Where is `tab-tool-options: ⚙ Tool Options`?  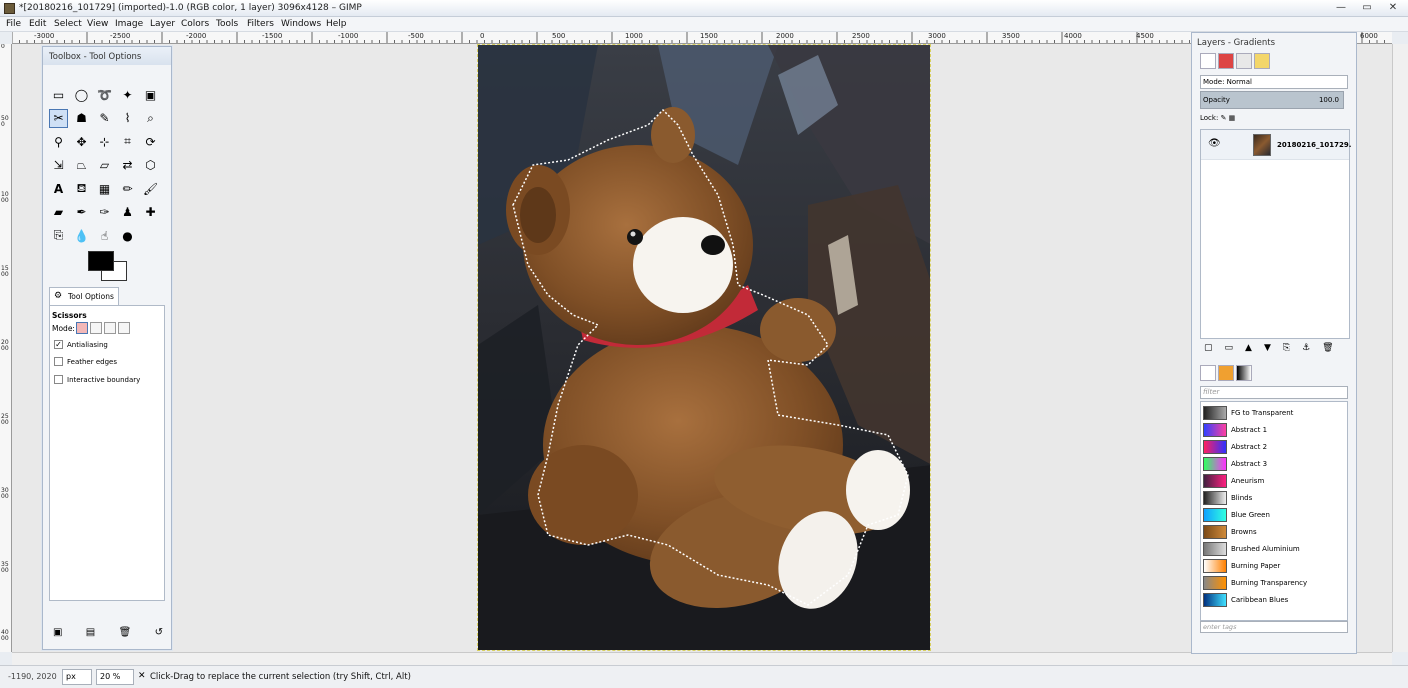
tab-tool-options: ⚙ Tool Options is located at coordinates (84, 296).